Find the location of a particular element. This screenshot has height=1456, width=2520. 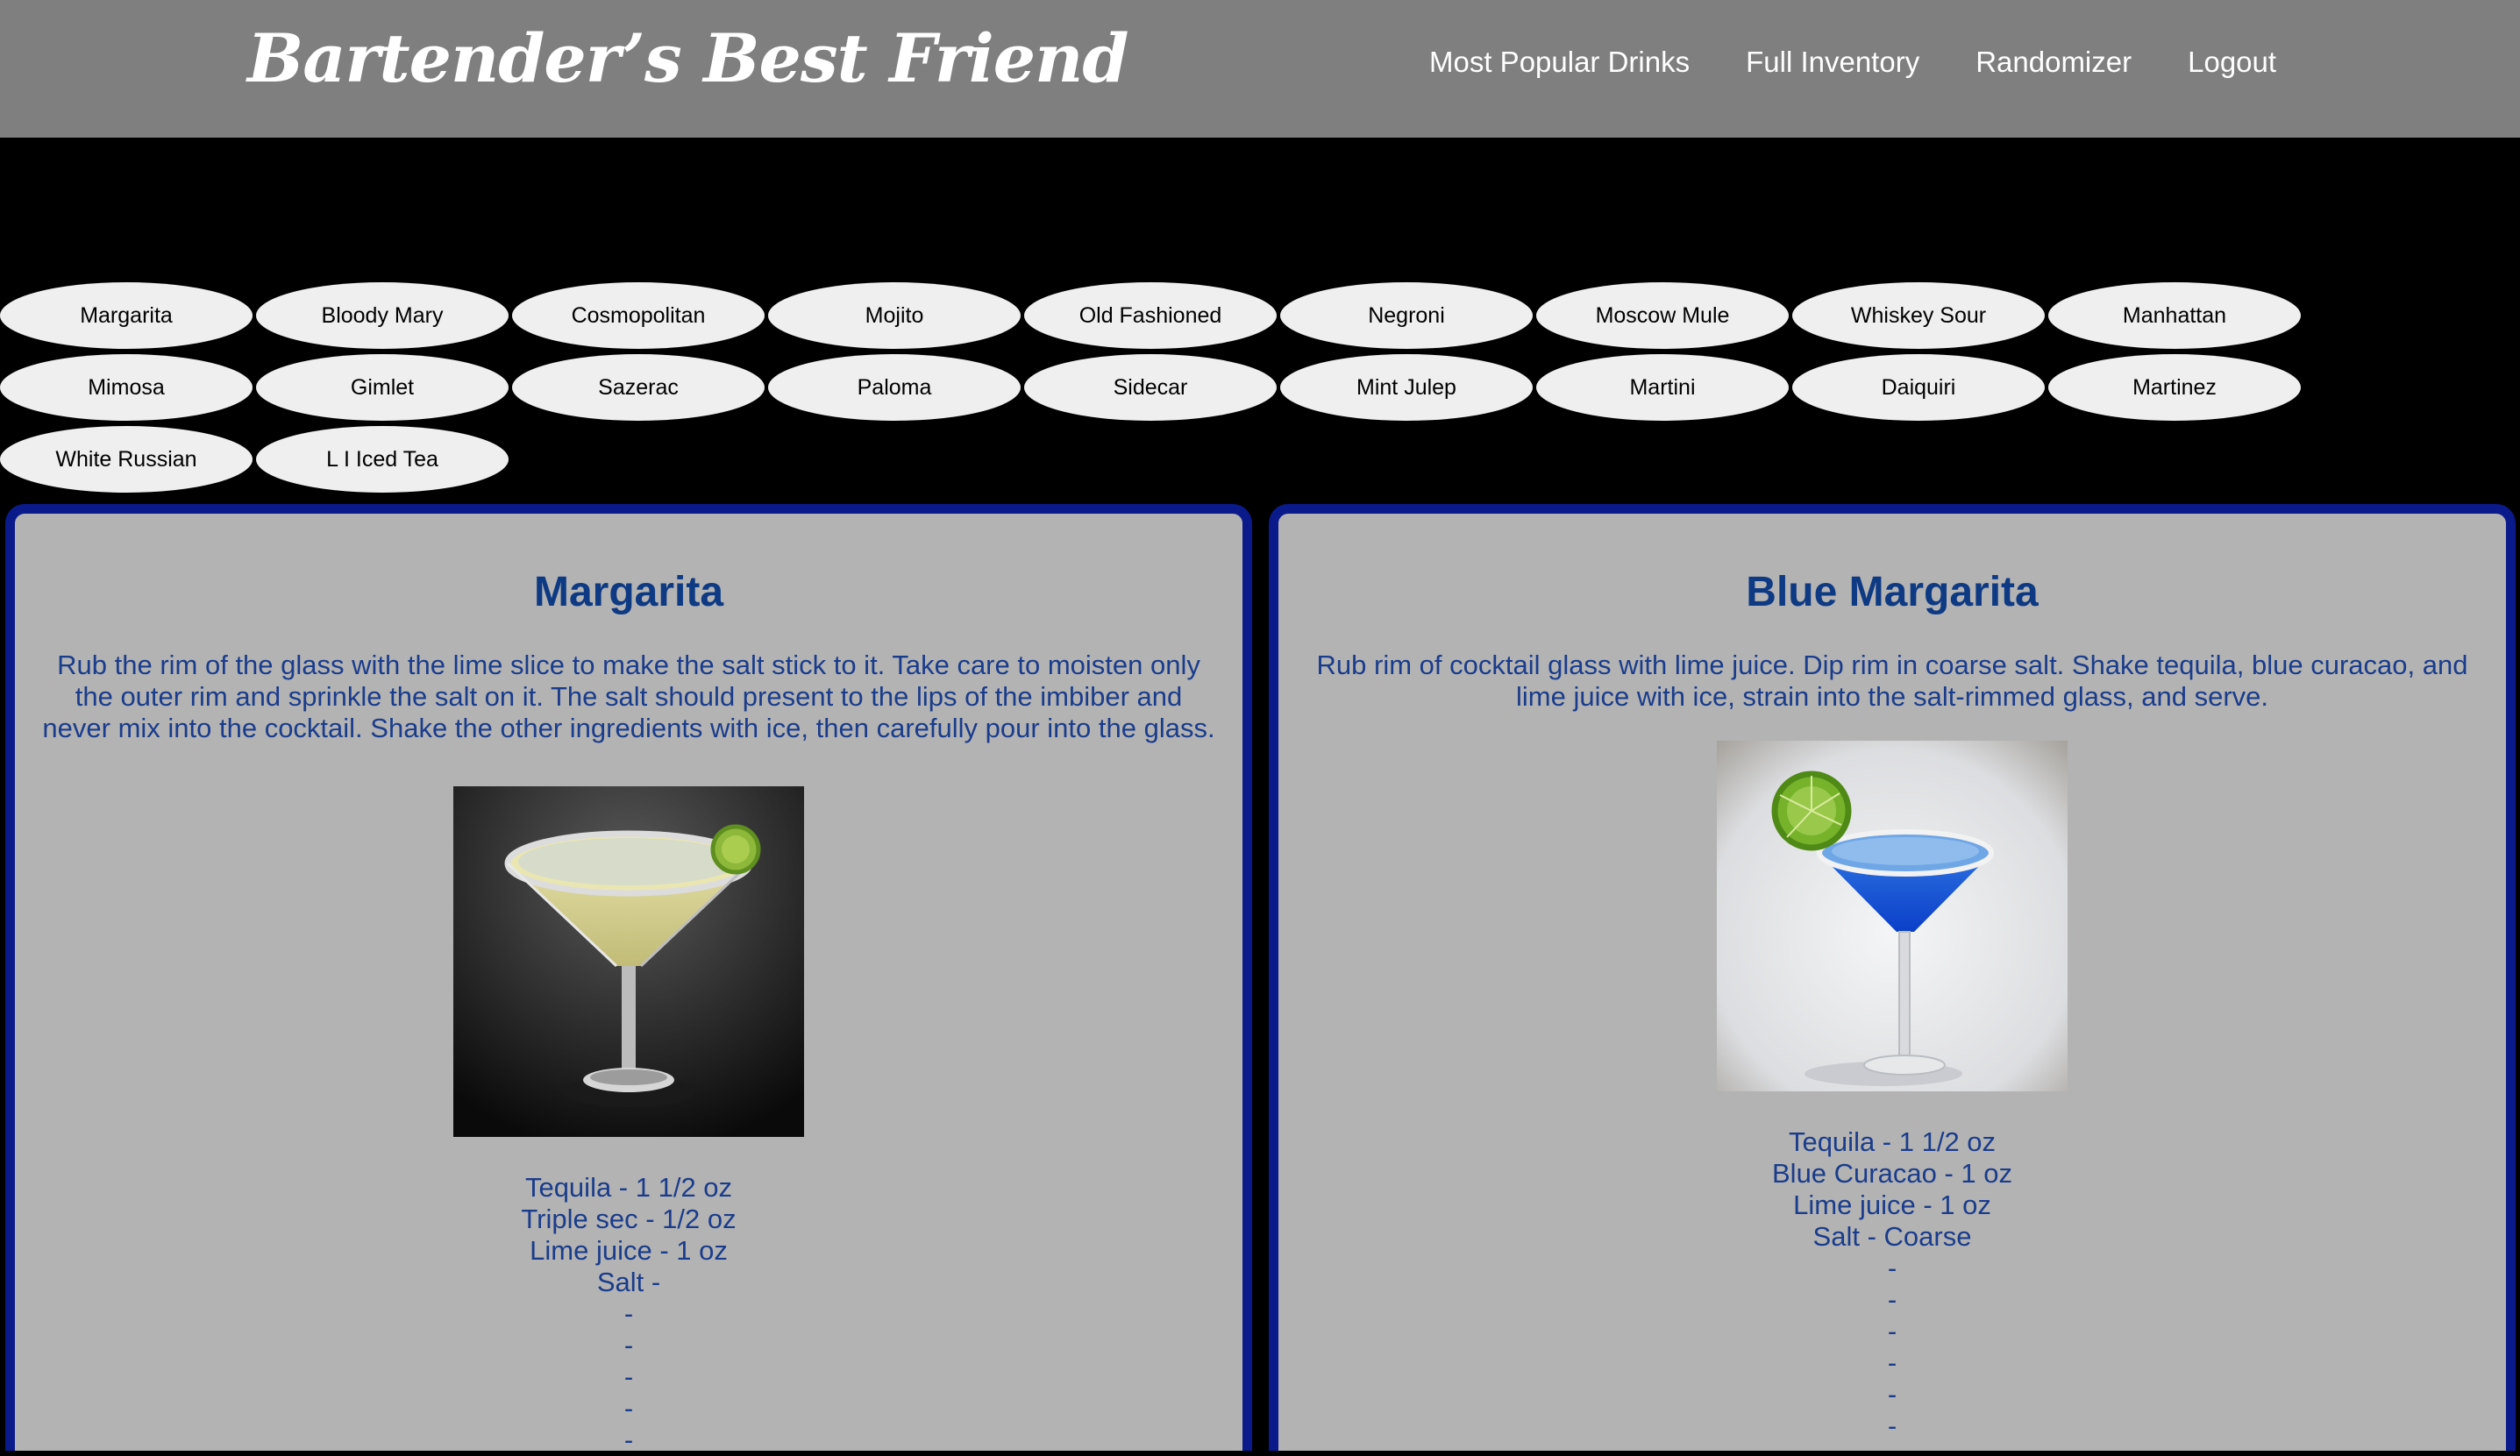

drink-button-white-russian: White Russian is located at coordinates (126, 459).